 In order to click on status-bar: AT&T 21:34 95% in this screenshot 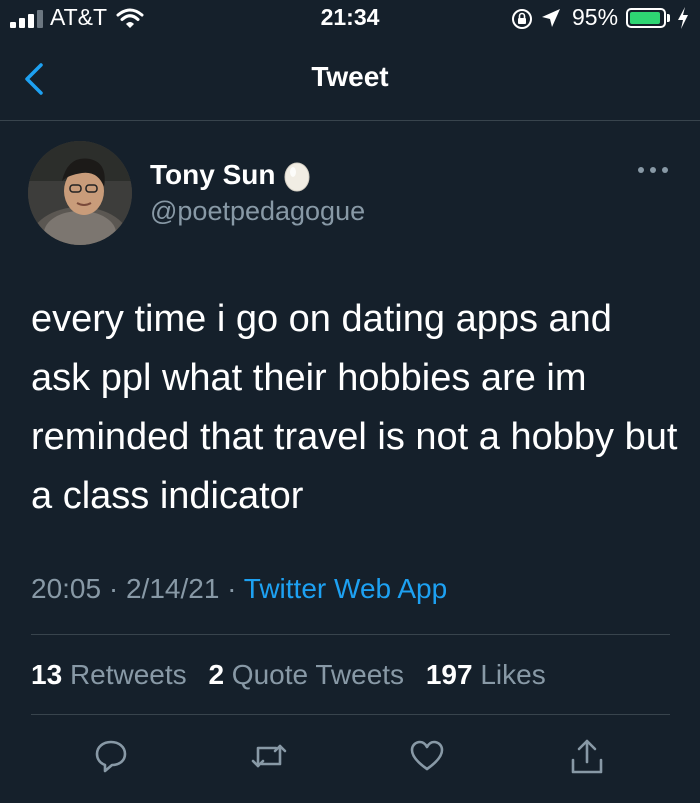, I will do `click(350, 20)`.